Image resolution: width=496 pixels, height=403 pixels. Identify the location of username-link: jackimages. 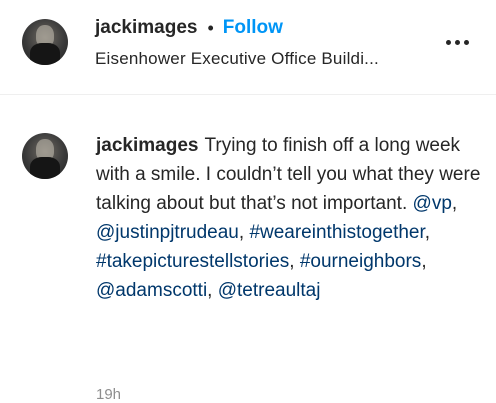
(146, 28).